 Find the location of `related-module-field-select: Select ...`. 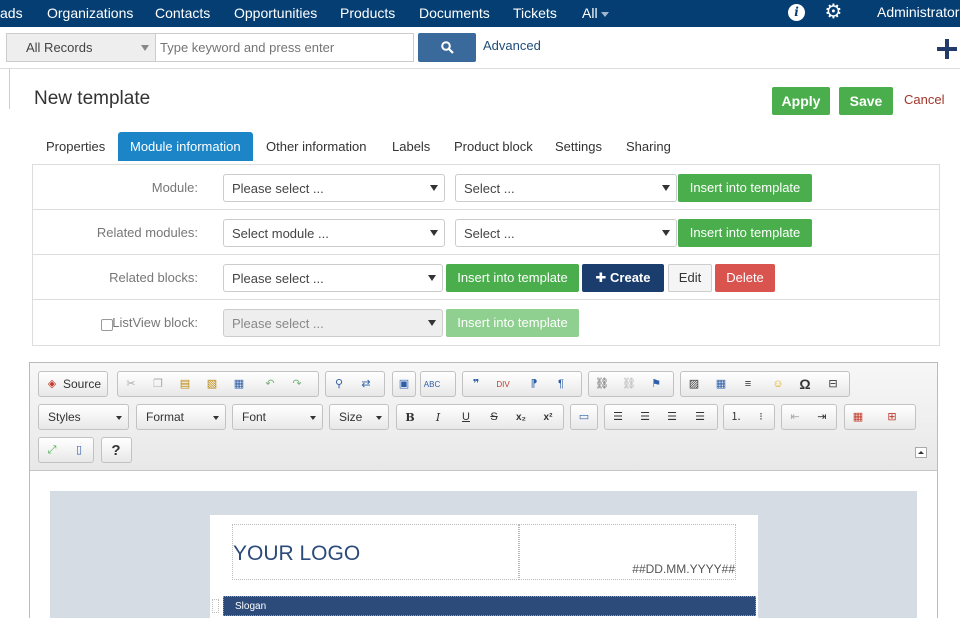

related-module-field-select: Select ... is located at coordinates (566, 233).